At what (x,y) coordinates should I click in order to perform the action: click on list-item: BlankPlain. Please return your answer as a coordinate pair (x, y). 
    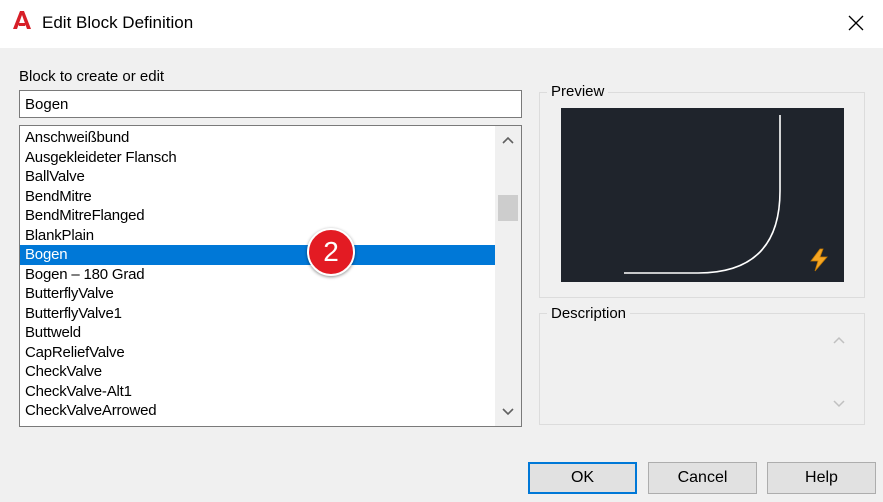
    Looking at the image, I should click on (257, 236).